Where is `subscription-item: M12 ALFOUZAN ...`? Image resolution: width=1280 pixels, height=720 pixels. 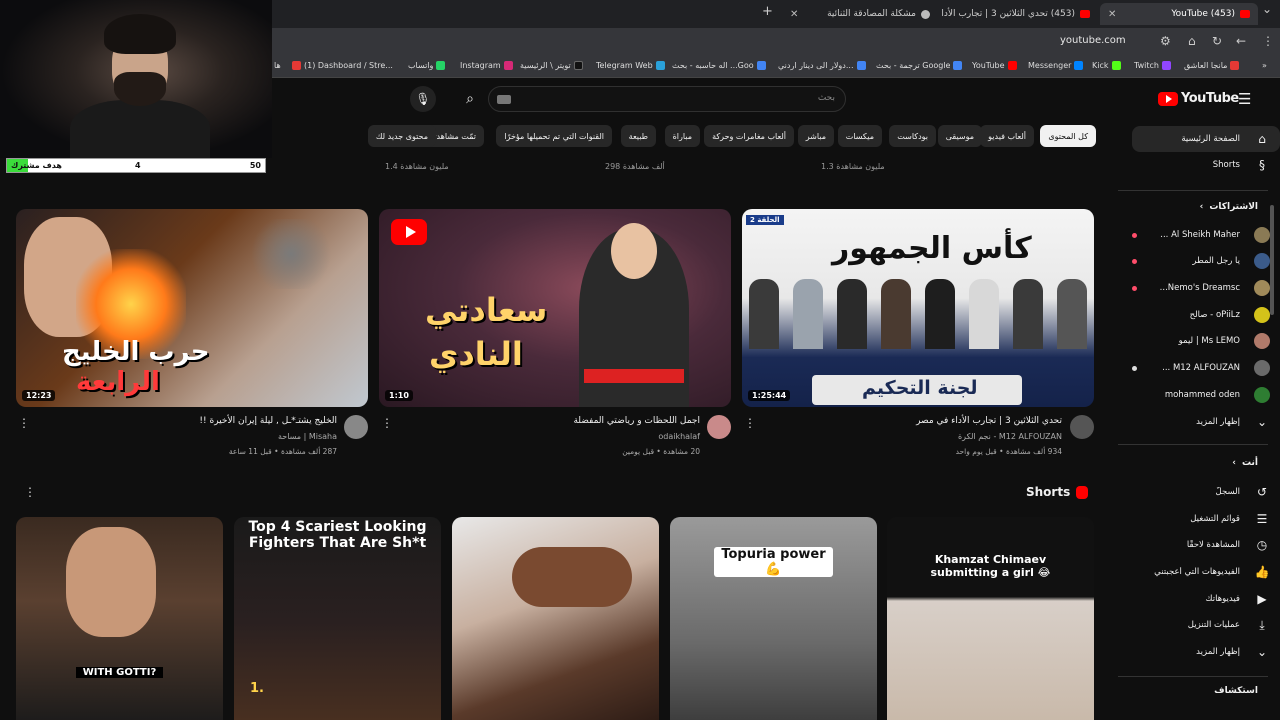
subscription-item: M12 ALFOUZAN ... is located at coordinates (1206, 368).